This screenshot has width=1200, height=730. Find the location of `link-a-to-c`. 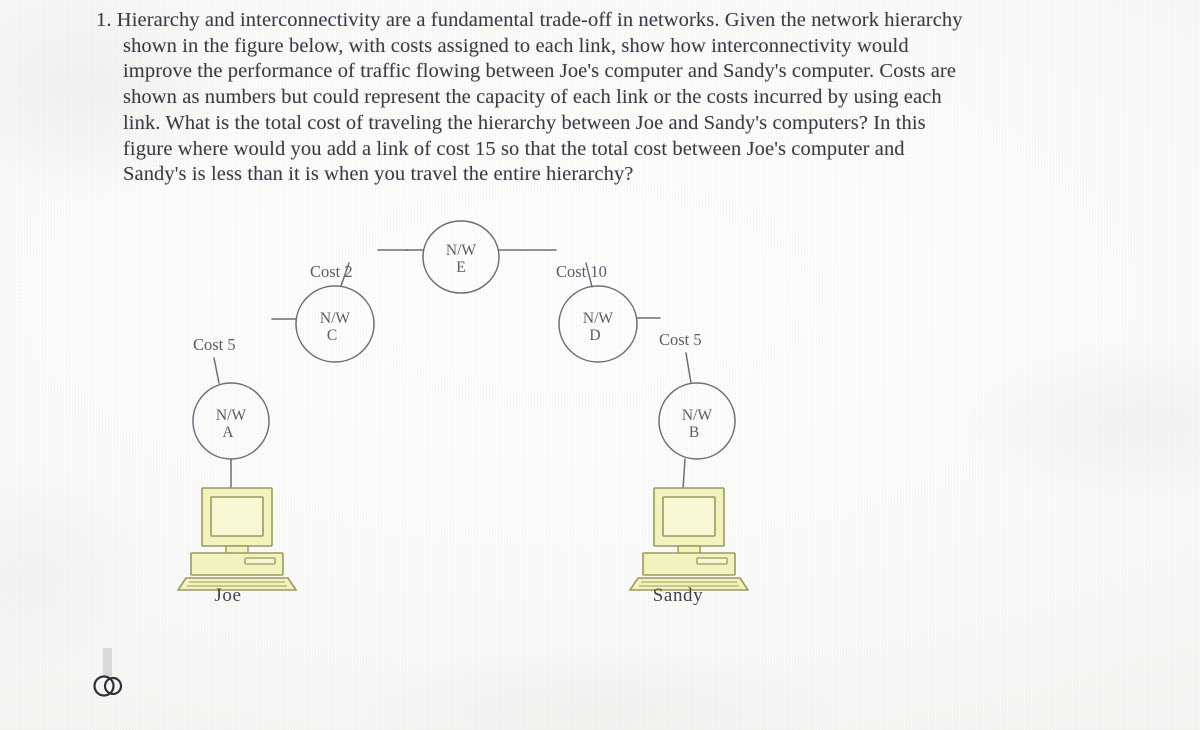

link-a-to-c is located at coordinates (216, 370).